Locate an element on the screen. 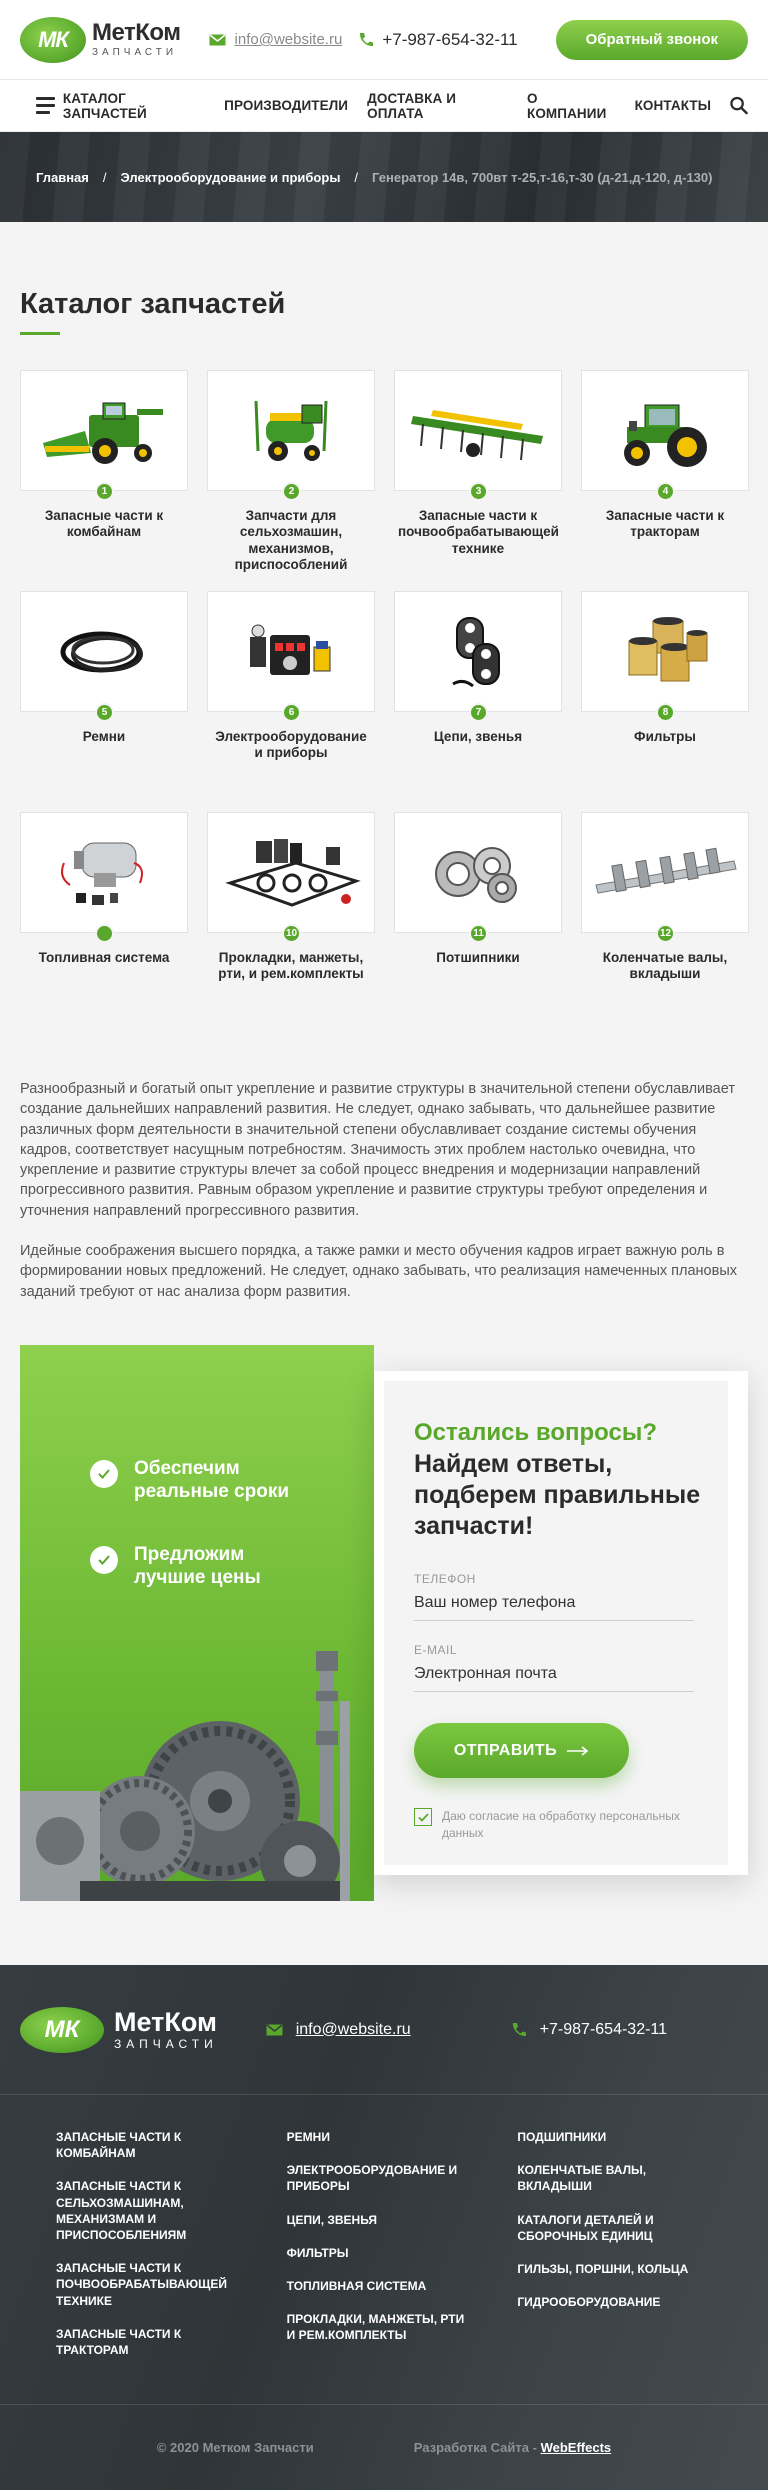  footer-link: КАТАЛОГИ ДЕТАЛЕЙ И СБОРОЧНЫХ ЕДИНИЦ is located at coordinates (607, 2228).